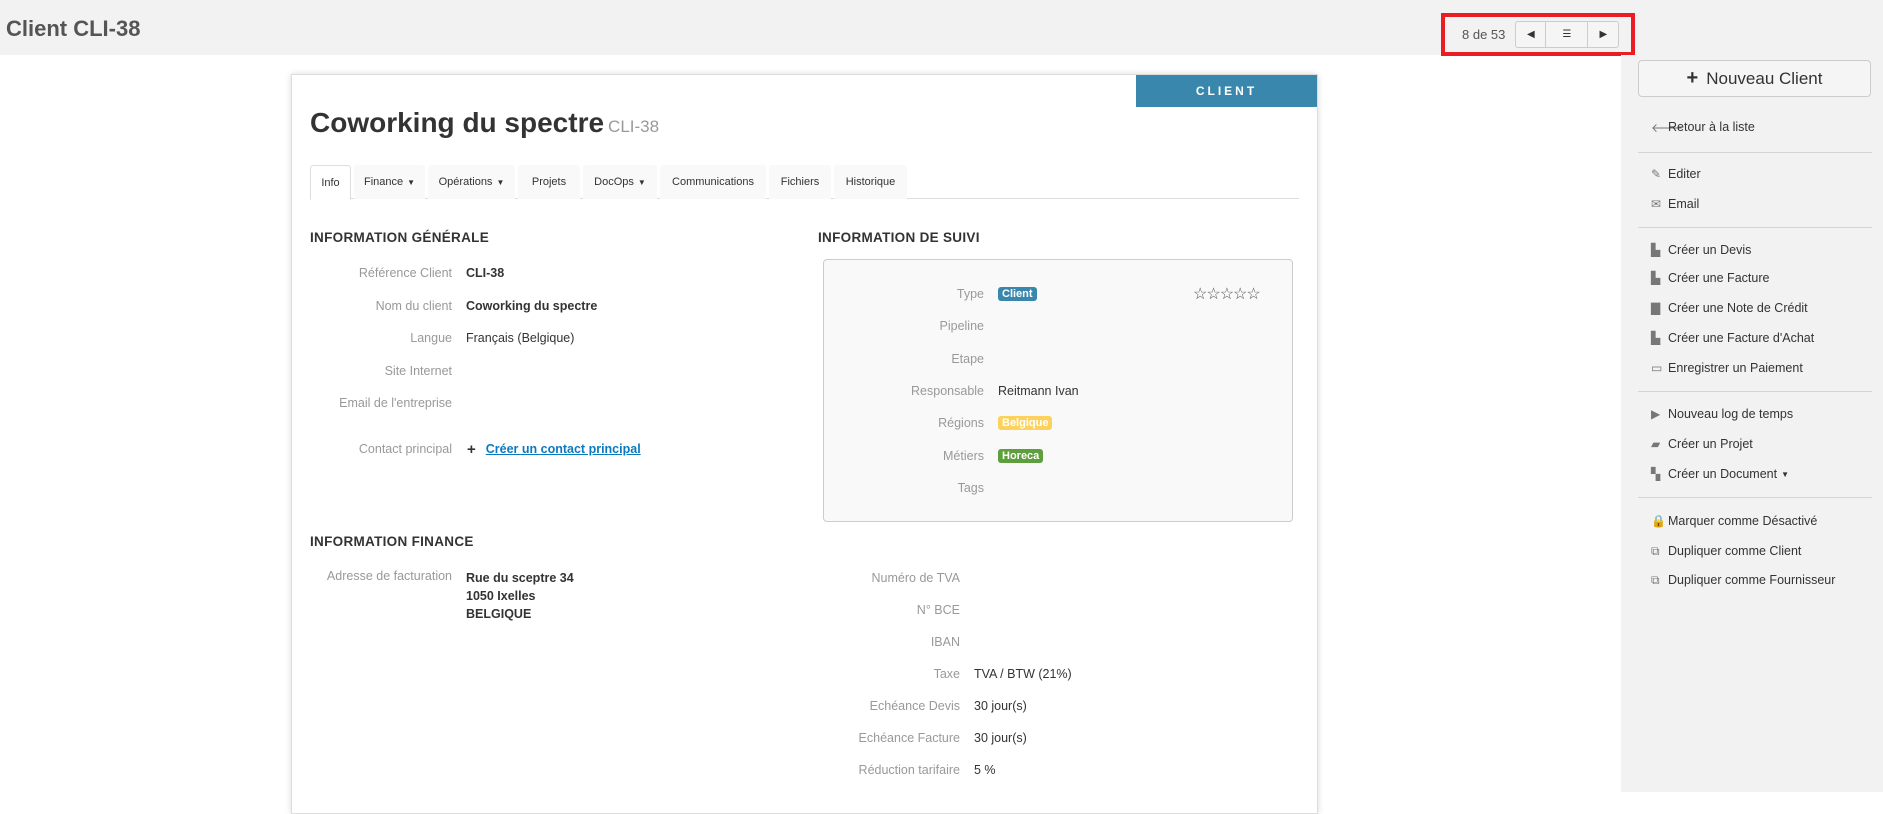  I want to click on field-row: Taxe TVA / BTW (21%), so click(932, 674).